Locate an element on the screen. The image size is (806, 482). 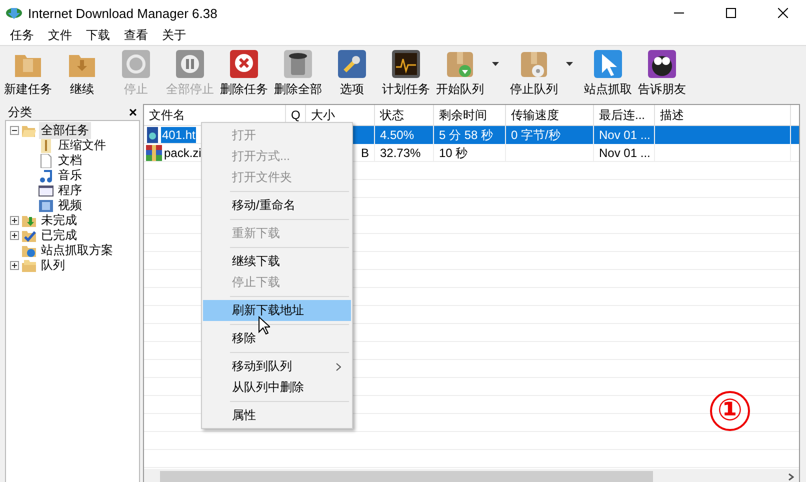
table-cell: 32.73% is located at coordinates (404, 153).